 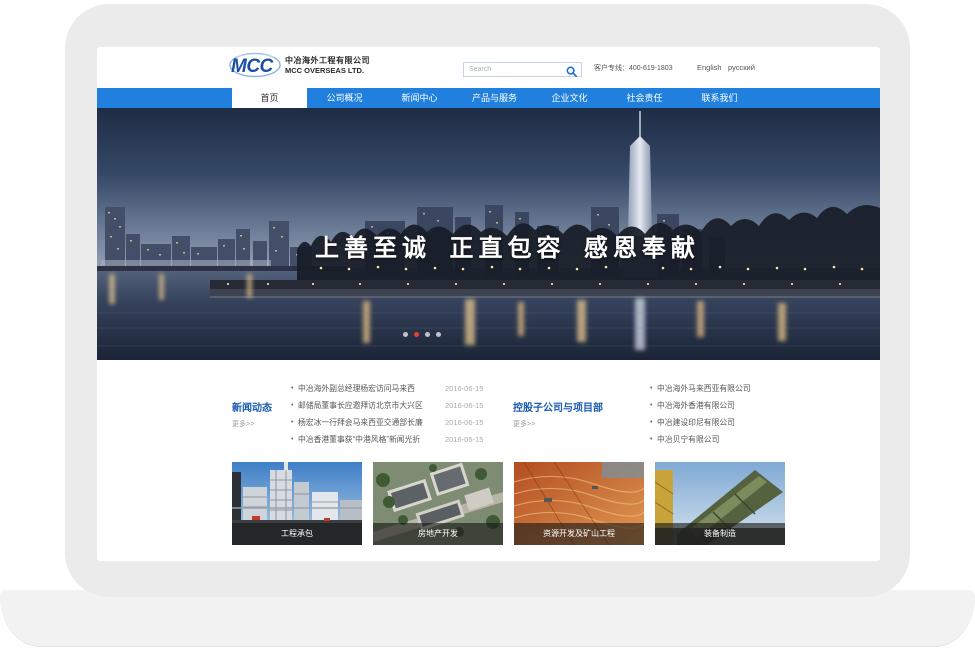 What do you see at coordinates (579, 503) in the screenshot?
I see `tile-resource-mining: 资源开发及矿山工程` at bounding box center [579, 503].